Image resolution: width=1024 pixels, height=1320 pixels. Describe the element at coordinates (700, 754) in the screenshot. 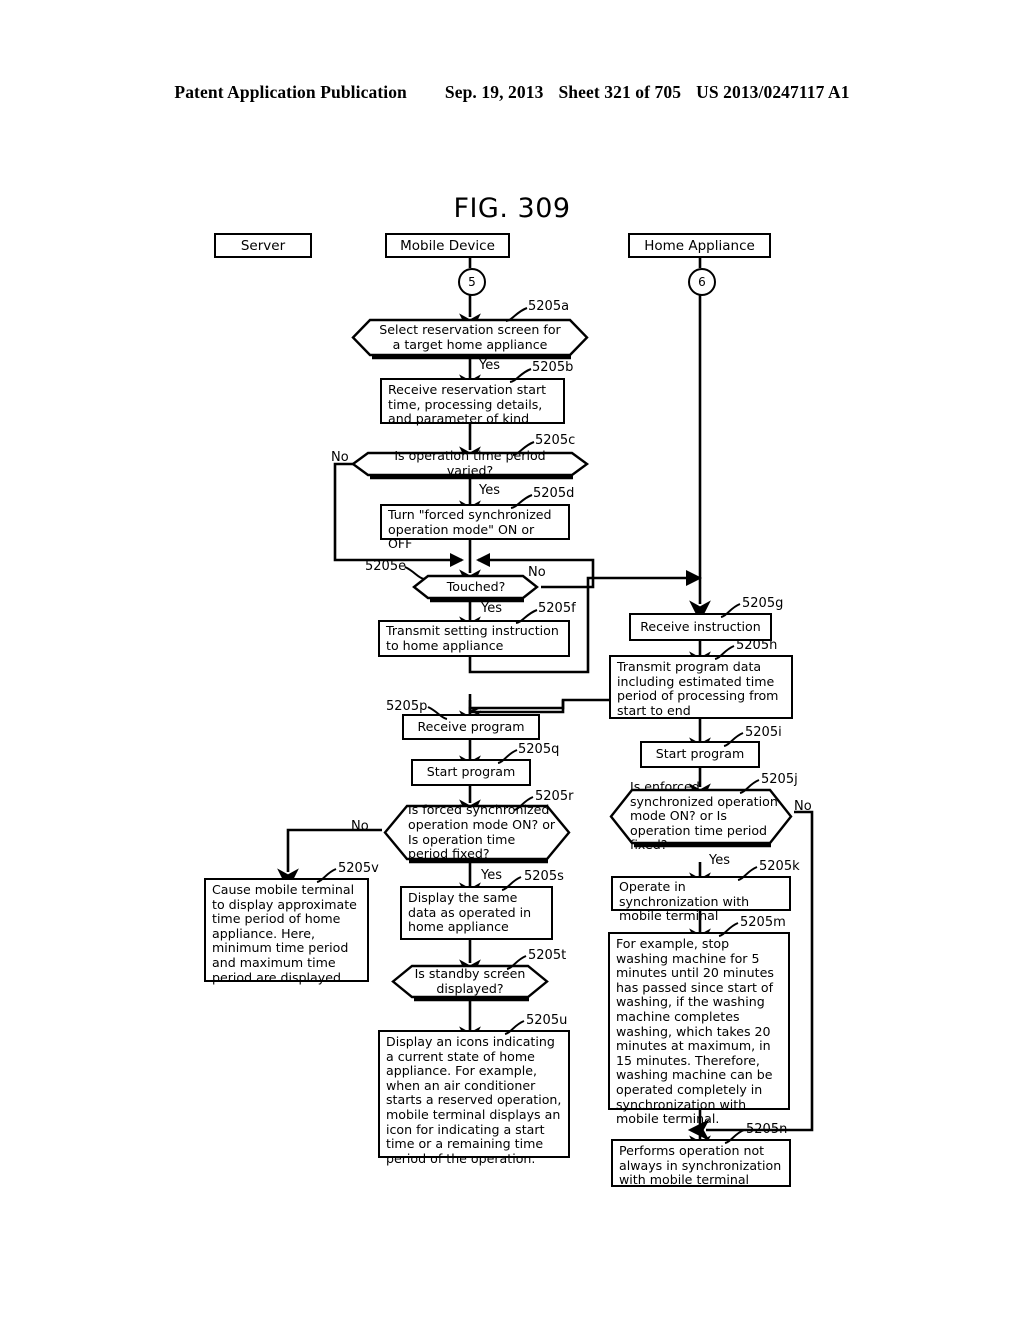

I see `process-5205i-text: Start program` at that location.